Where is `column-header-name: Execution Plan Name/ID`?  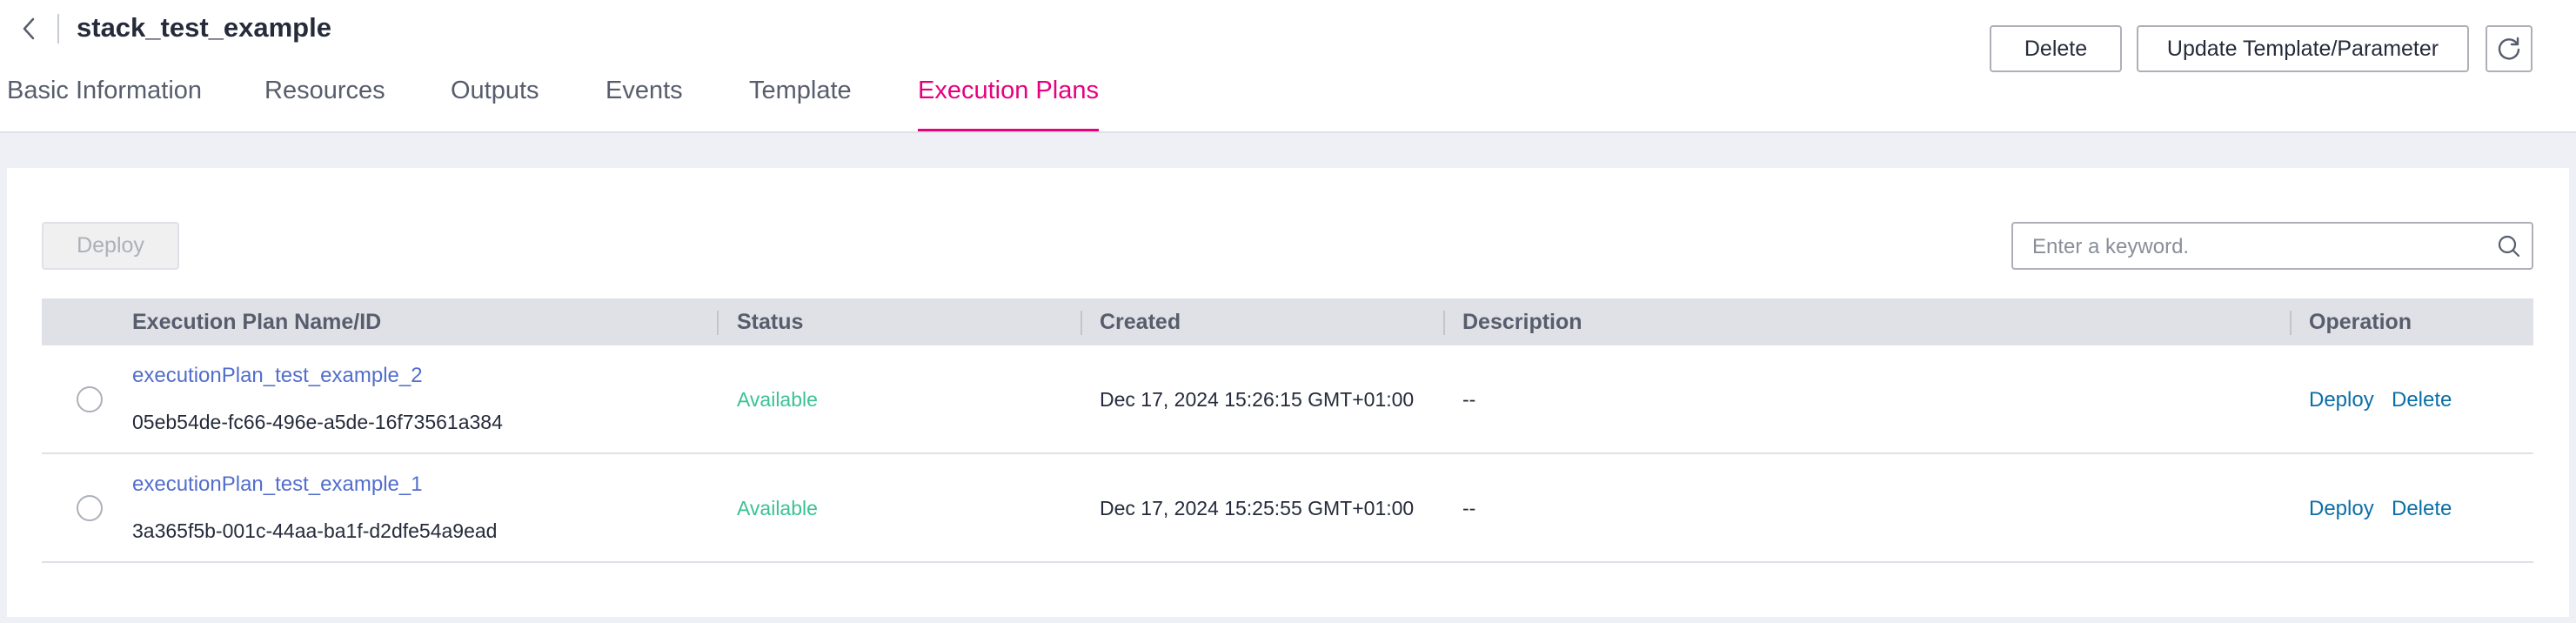 column-header-name: Execution Plan Name/ID is located at coordinates (257, 322).